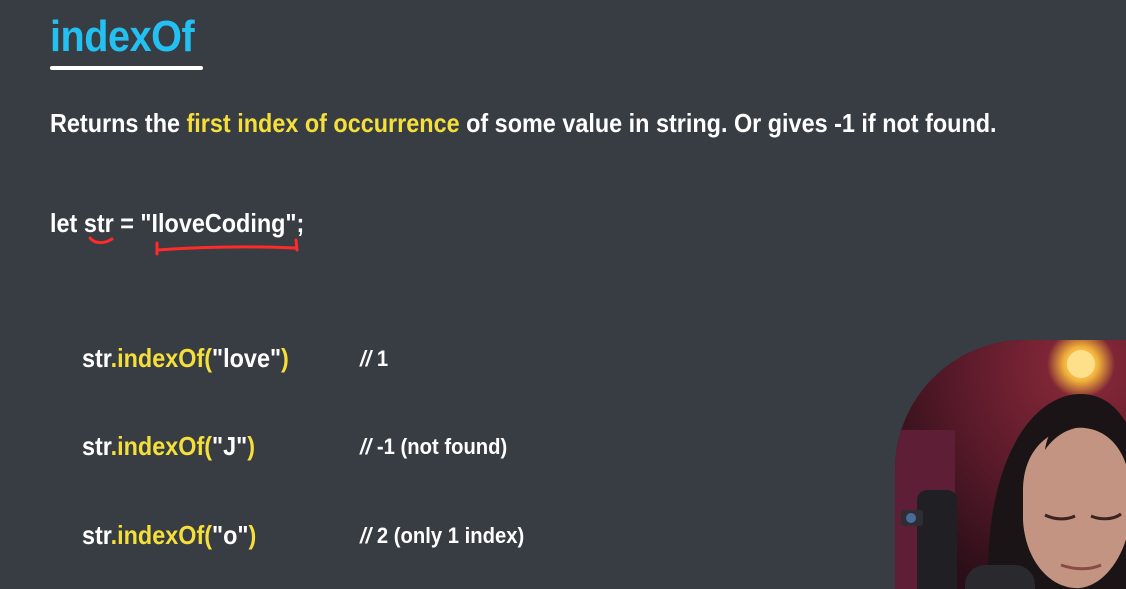  Describe the element at coordinates (323, 123) in the screenshot. I see `description-highlight: first index of occurrence` at that location.